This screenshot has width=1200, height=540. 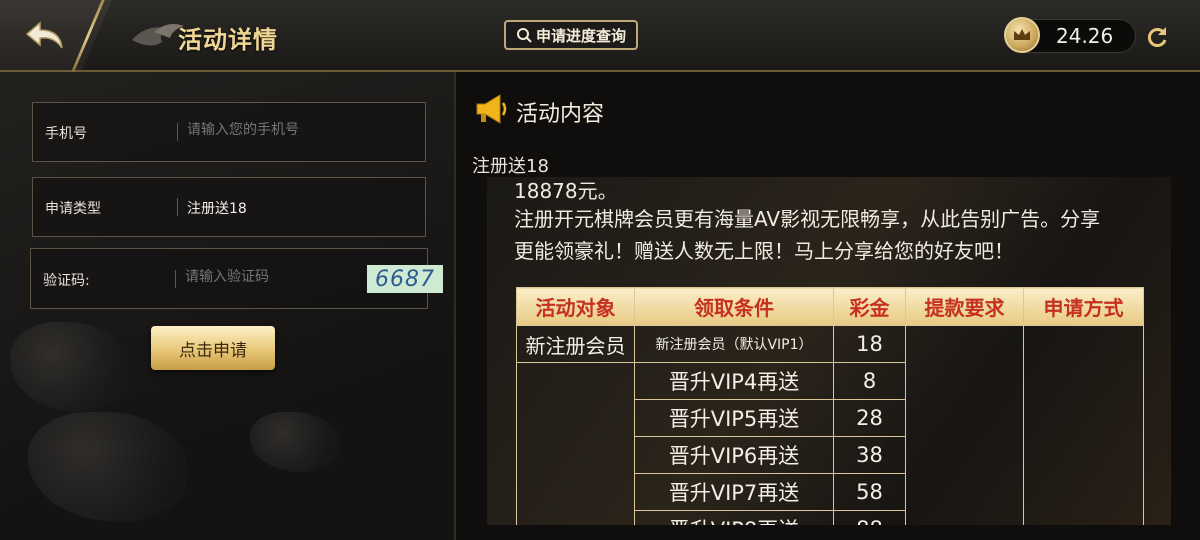 What do you see at coordinates (405, 279) in the screenshot?
I see `captcha-image: 6687` at bounding box center [405, 279].